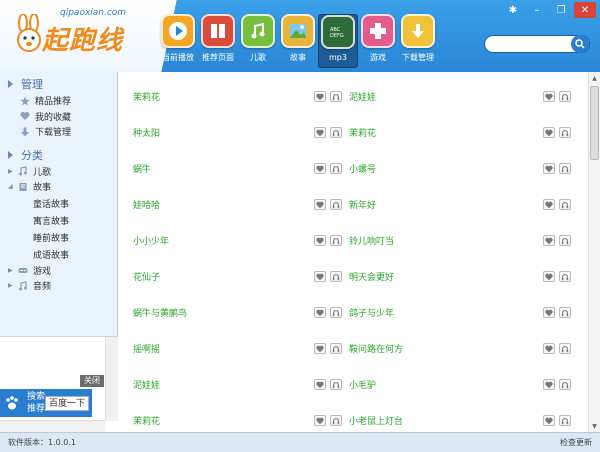 The image size is (600, 452). I want to click on settings-gear-icon: ✱, so click(513, 10).